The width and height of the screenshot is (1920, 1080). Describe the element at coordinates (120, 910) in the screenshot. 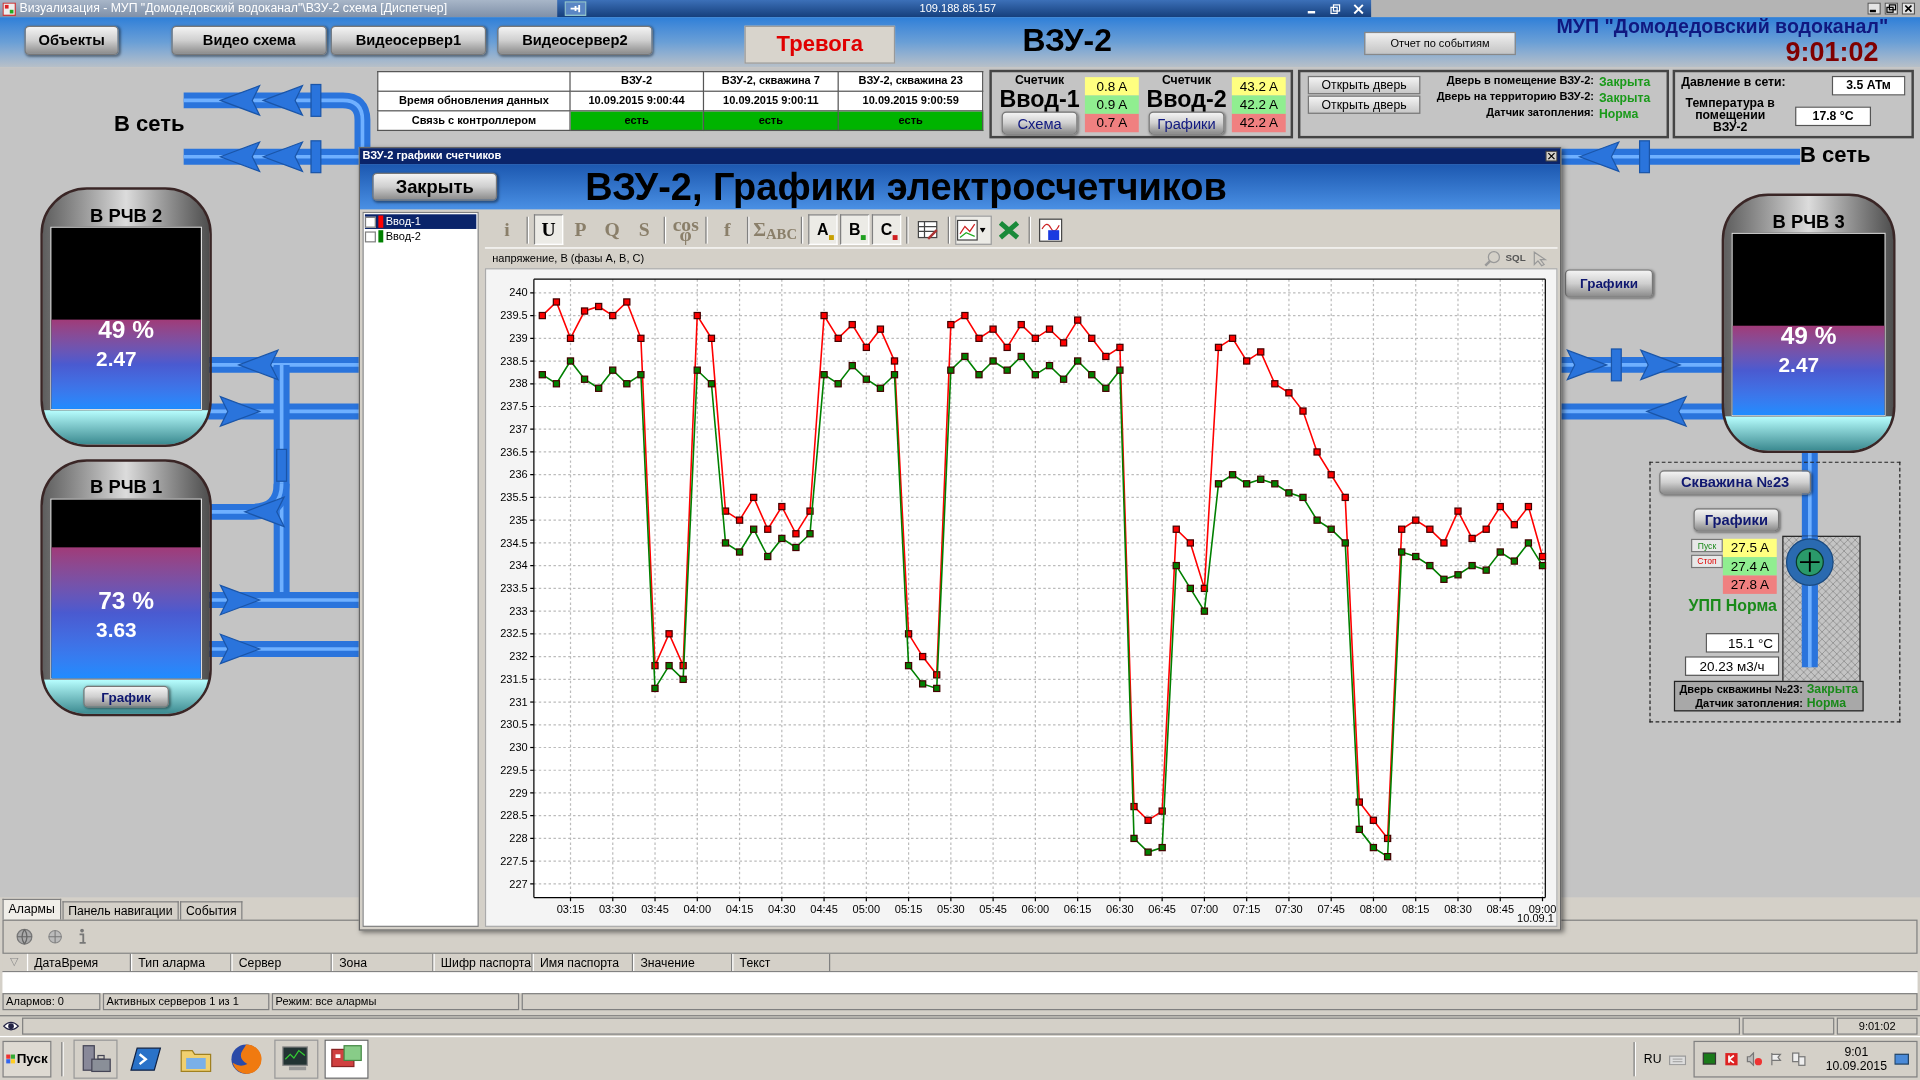

I see `panel-tab: Панель навигации` at that location.